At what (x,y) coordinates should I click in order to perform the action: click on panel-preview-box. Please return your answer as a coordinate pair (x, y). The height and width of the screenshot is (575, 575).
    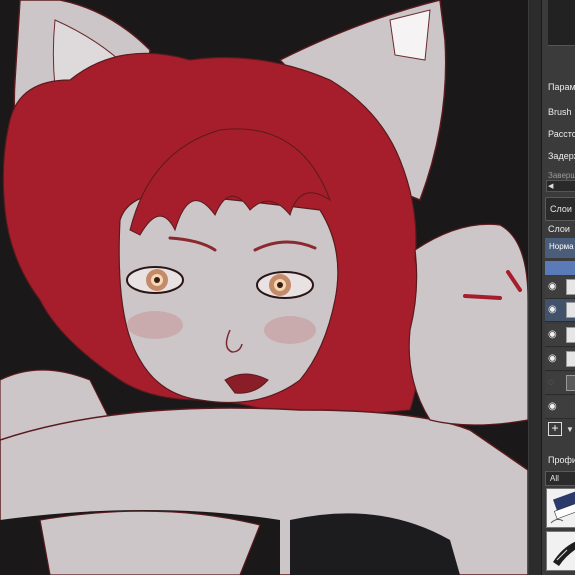
    Looking at the image, I should click on (561, 23).